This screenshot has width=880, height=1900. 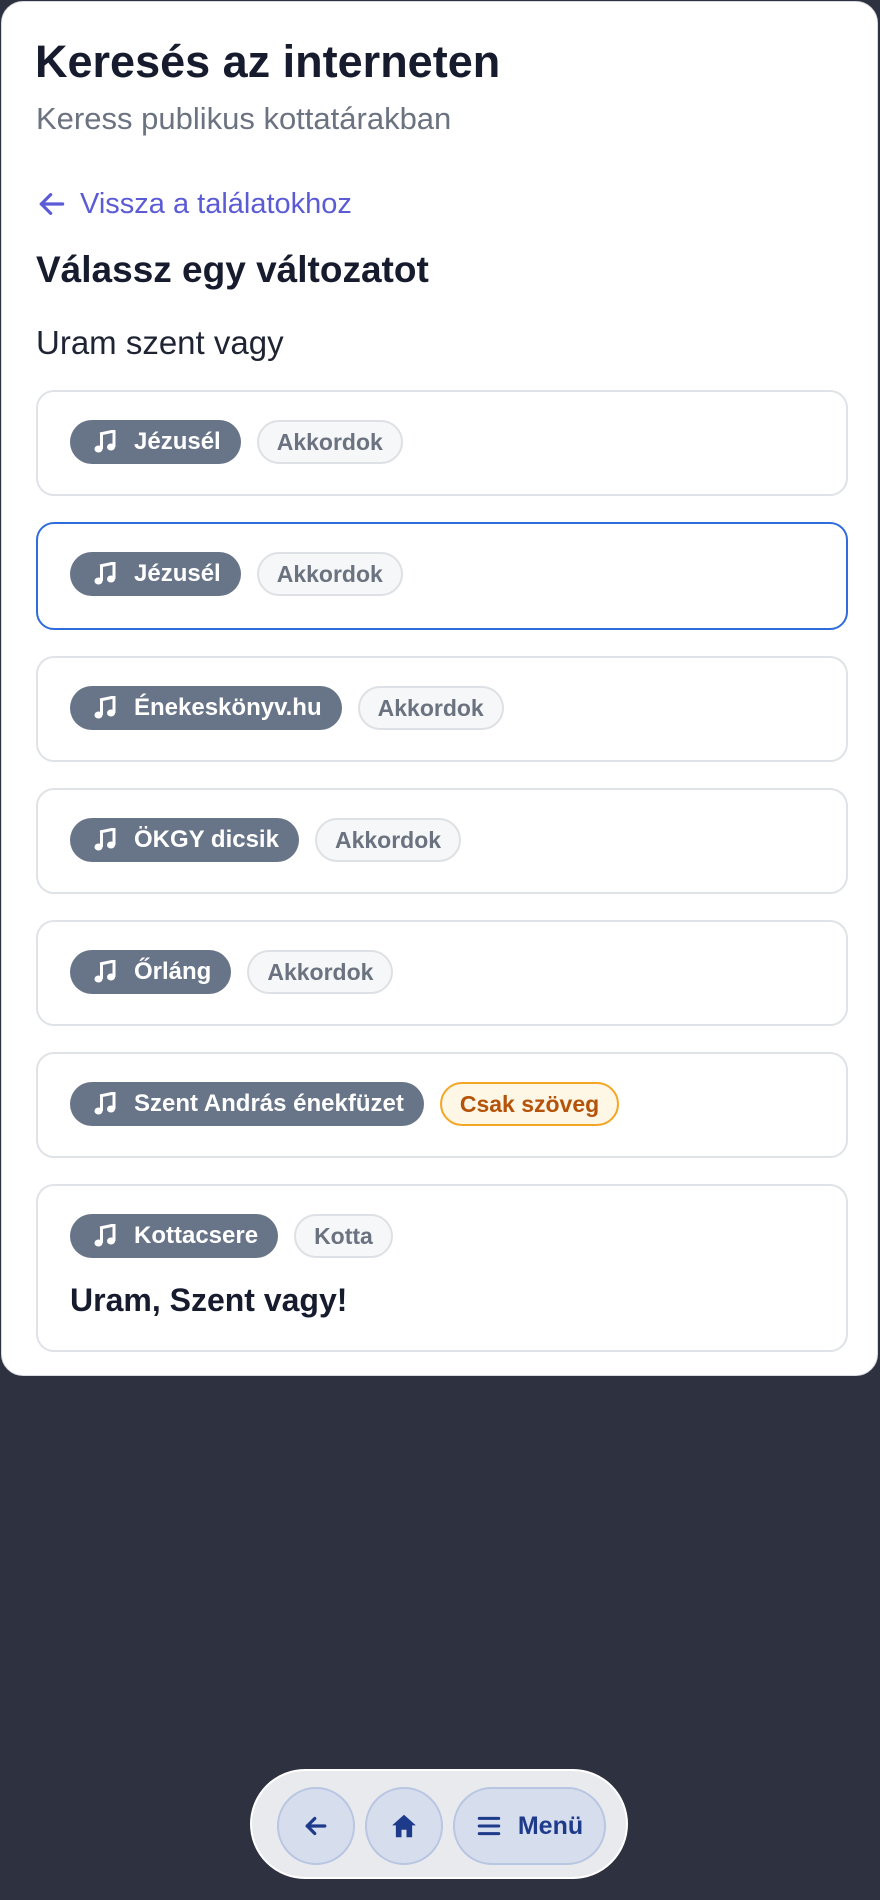 What do you see at coordinates (489, 1826) in the screenshot?
I see `hamburger-menu-icon` at bounding box center [489, 1826].